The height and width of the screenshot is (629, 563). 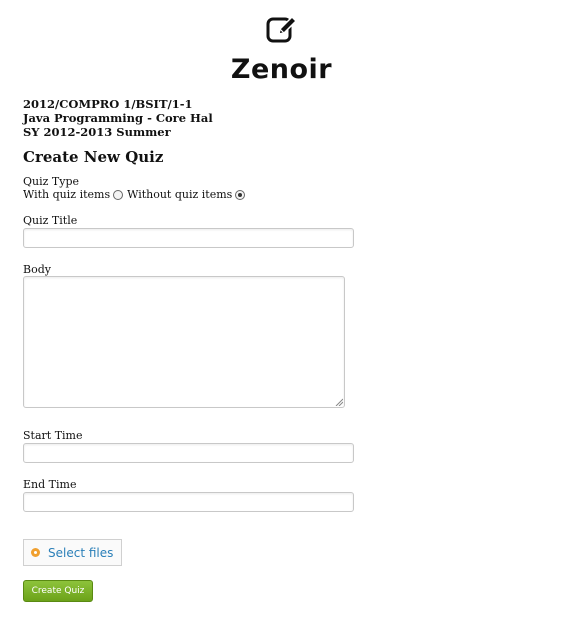 What do you see at coordinates (188, 453) in the screenshot?
I see `start-time-input` at bounding box center [188, 453].